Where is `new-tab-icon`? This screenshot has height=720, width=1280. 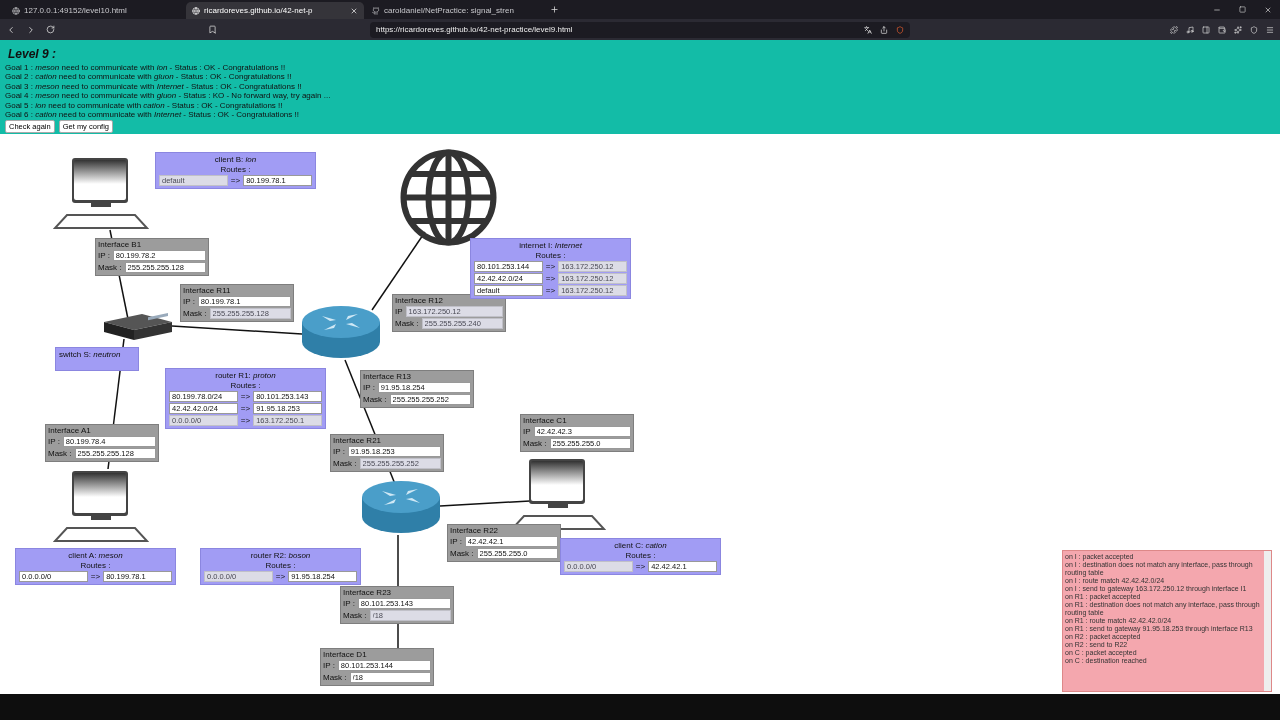 new-tab-icon is located at coordinates (554, 9).